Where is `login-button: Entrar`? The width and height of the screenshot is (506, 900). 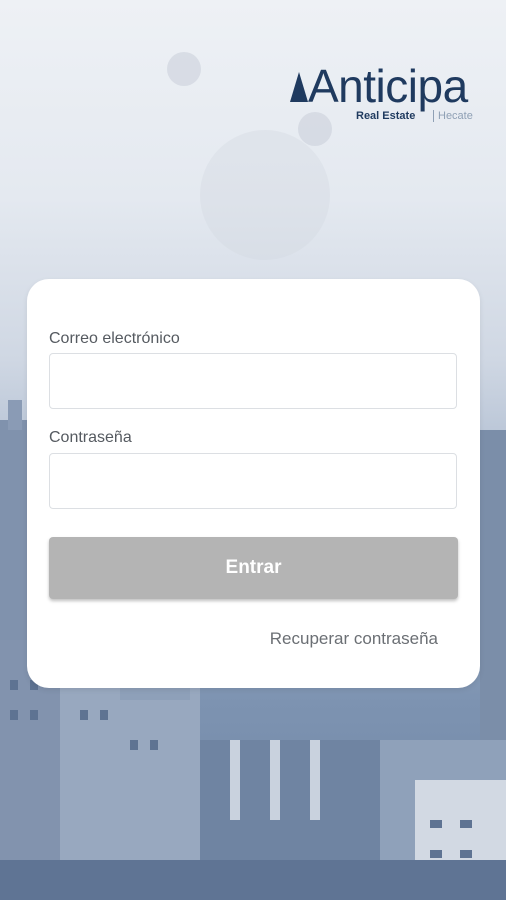
login-button: Entrar is located at coordinates (253, 568).